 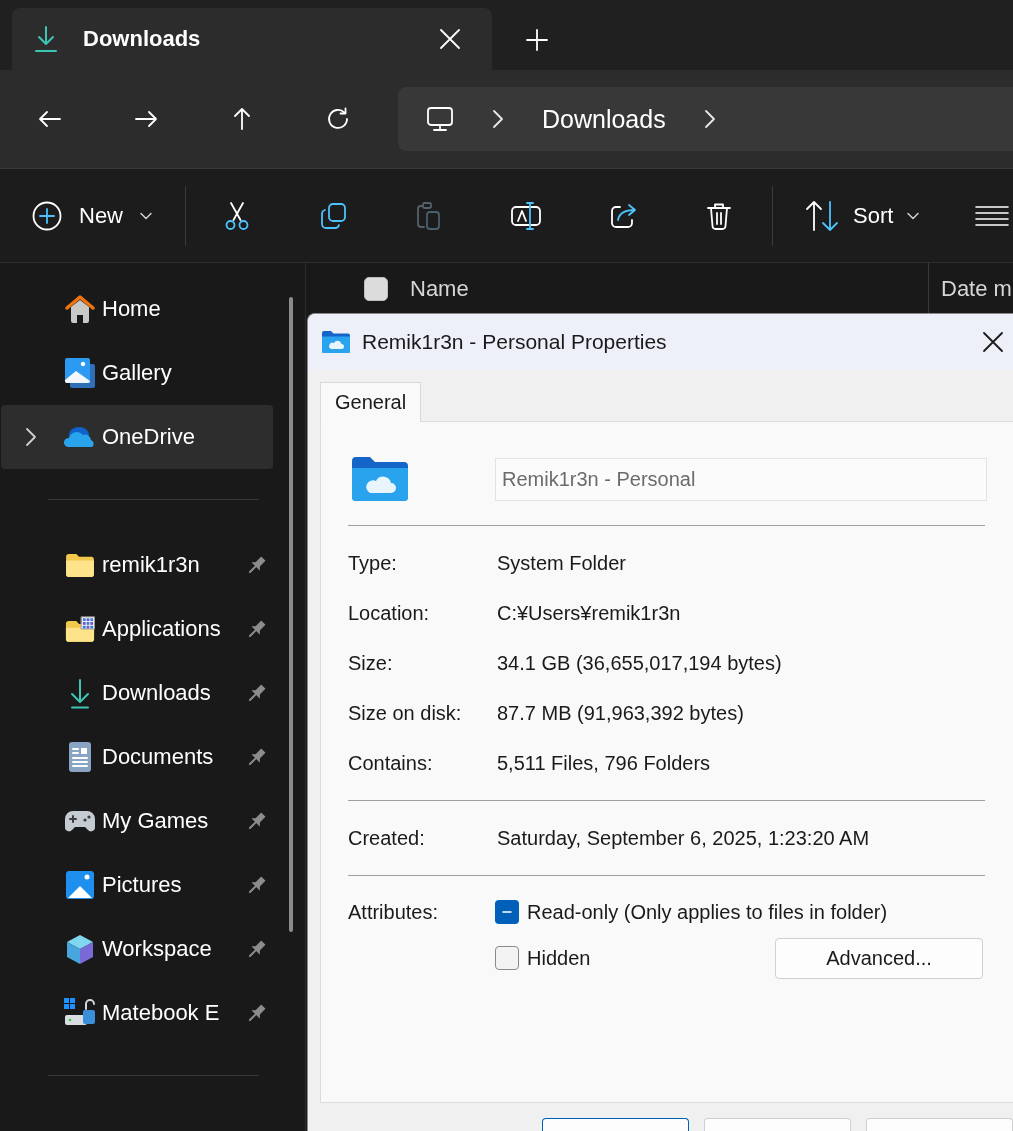 What do you see at coordinates (291, 614) in the screenshot?
I see `scrollbar-thumb` at bounding box center [291, 614].